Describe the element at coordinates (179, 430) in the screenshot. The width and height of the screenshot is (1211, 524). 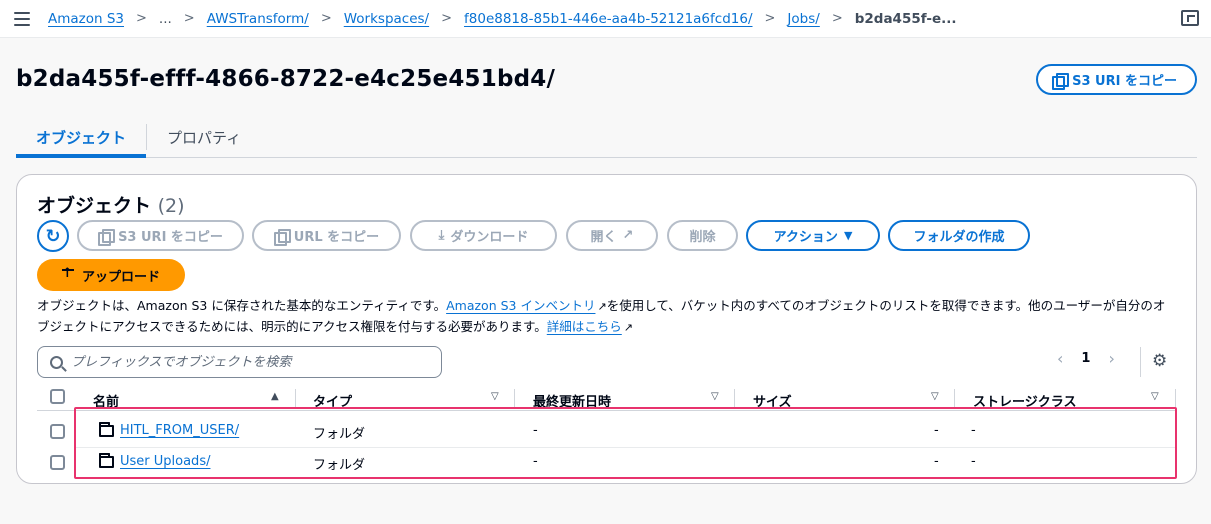
I see `folder-link: HITL_FROM_USER/` at that location.